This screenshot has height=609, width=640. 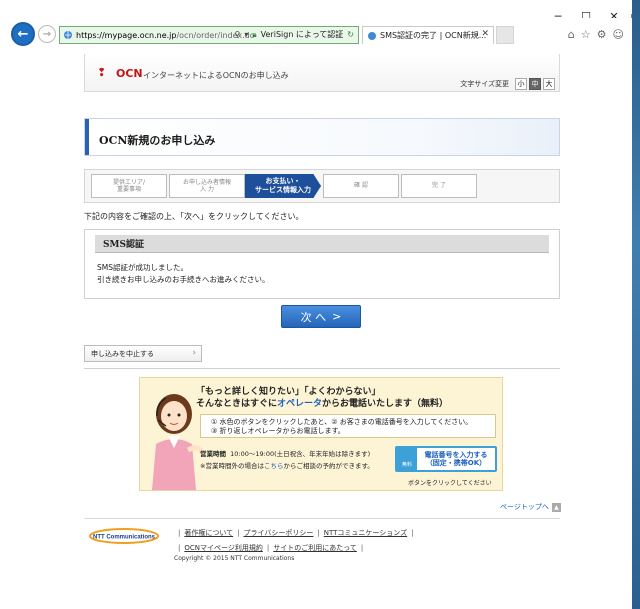 I want to click on call-button-note: ボタンをクリックしてください, so click(x=450, y=483).